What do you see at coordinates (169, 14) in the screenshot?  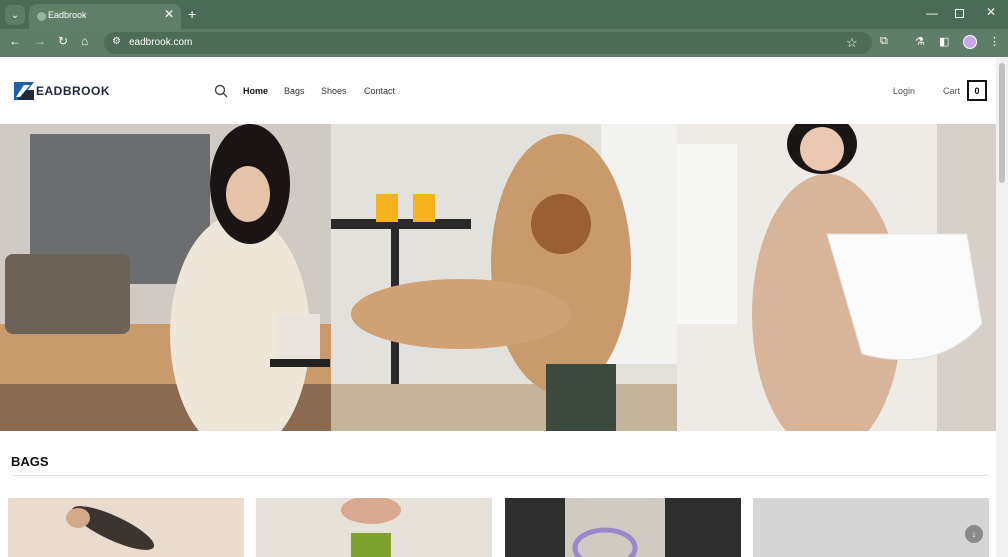 I see `close-icon: ✕` at bounding box center [169, 14].